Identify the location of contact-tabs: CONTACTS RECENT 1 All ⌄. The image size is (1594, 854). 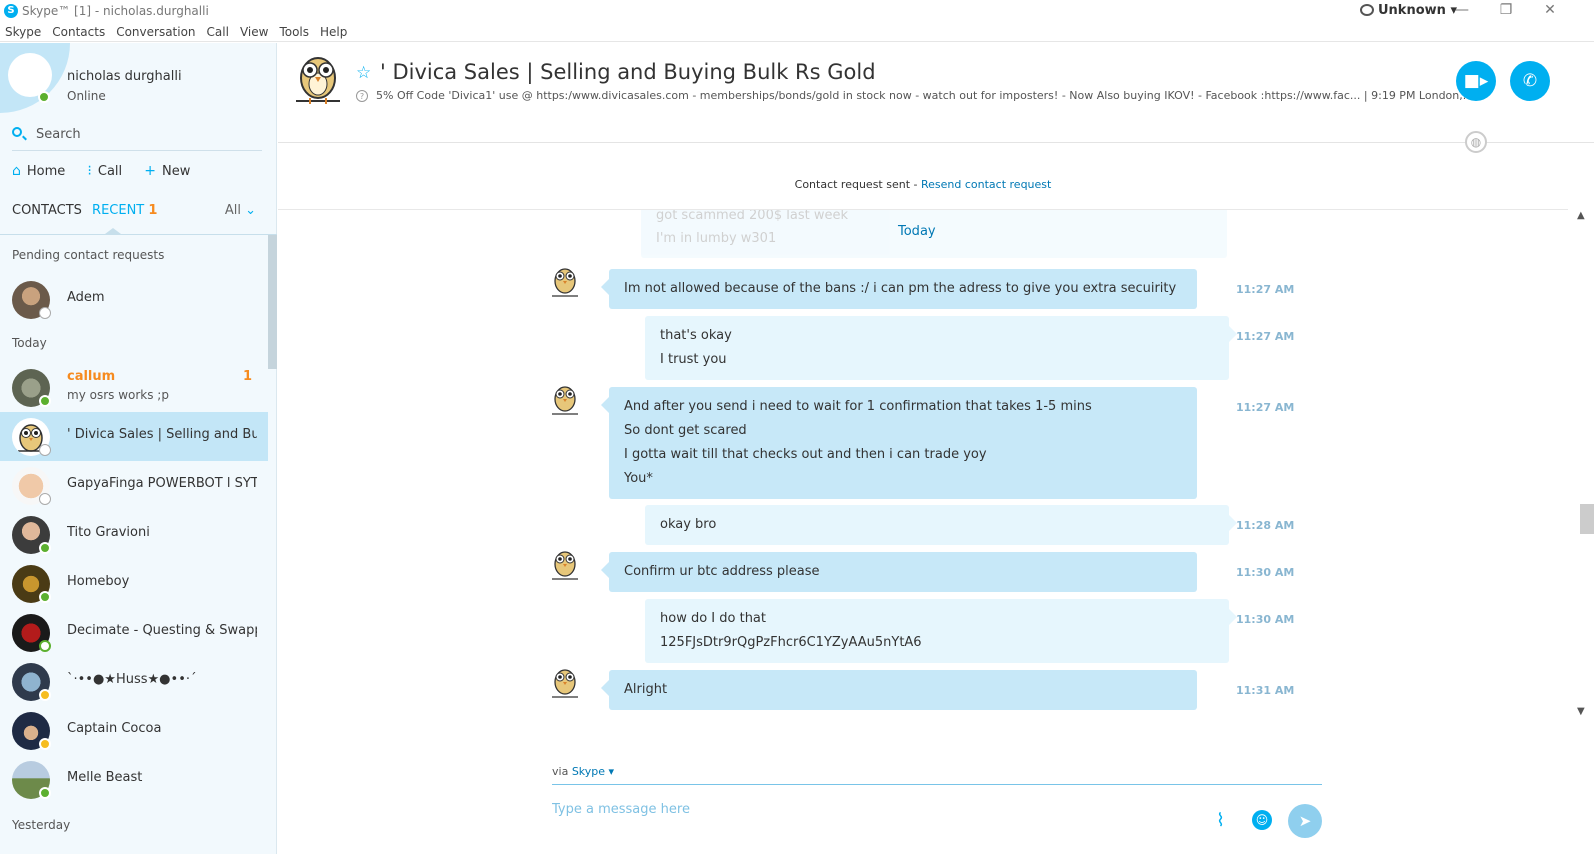
(137, 210).